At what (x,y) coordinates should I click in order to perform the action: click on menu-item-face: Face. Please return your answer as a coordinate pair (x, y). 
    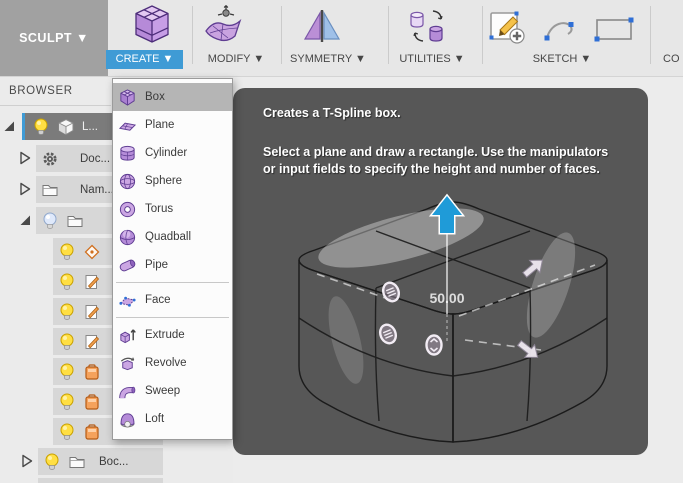
    Looking at the image, I should click on (172, 300).